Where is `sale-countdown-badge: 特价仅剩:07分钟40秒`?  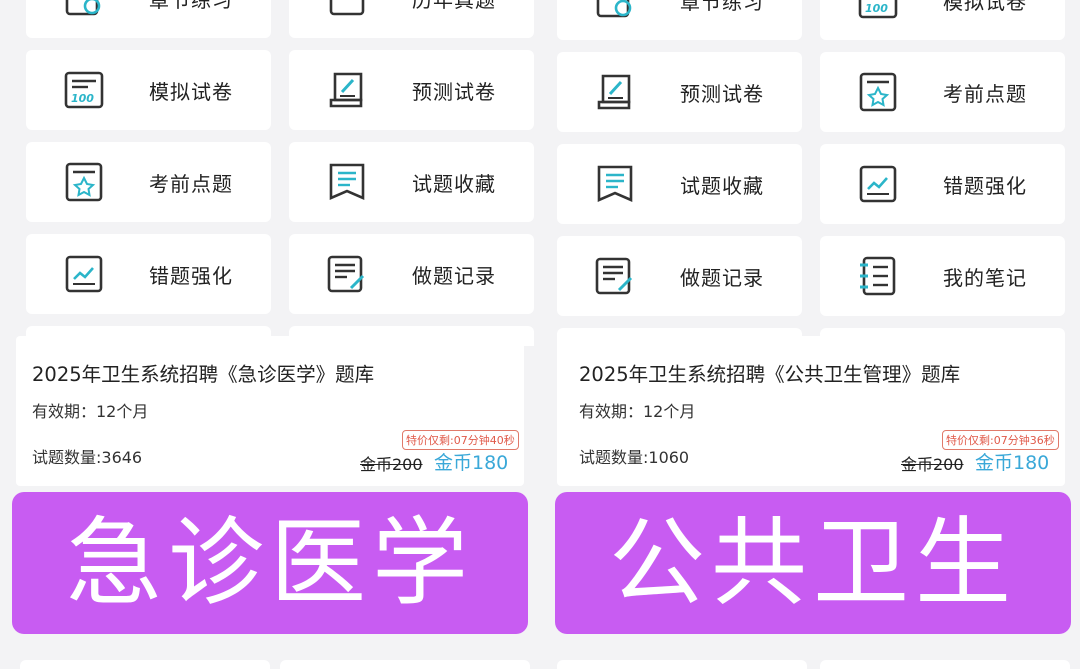
sale-countdown-badge: 特价仅剩:07分钟40秒 is located at coordinates (460, 440).